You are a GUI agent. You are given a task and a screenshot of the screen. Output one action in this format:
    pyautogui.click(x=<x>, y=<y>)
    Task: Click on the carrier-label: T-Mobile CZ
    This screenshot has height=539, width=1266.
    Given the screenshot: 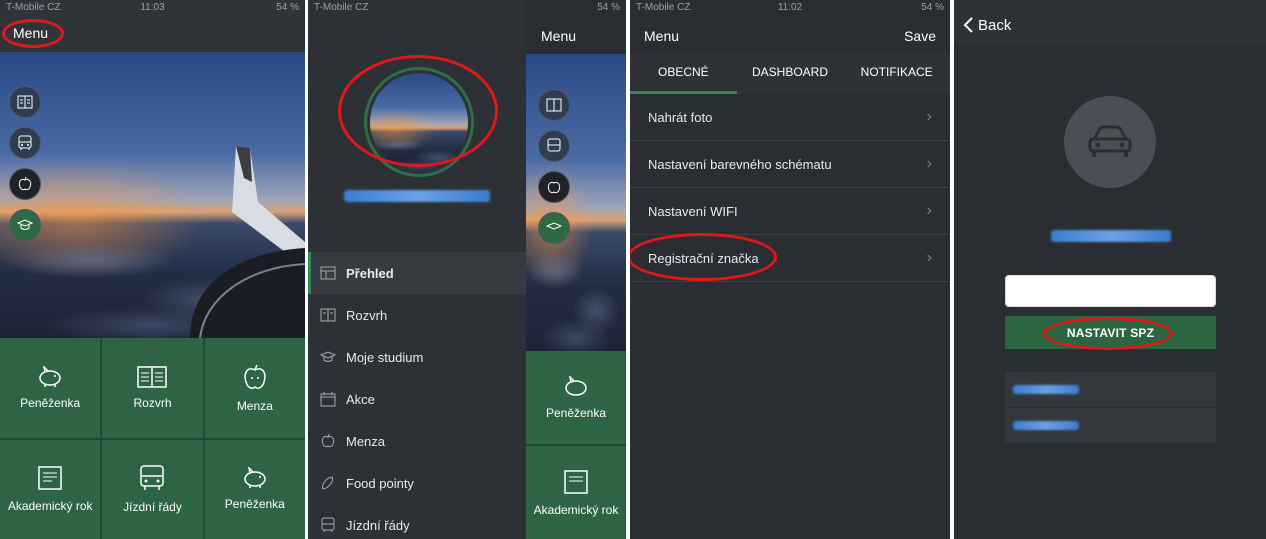 What is the action you would take?
    pyautogui.click(x=341, y=7)
    